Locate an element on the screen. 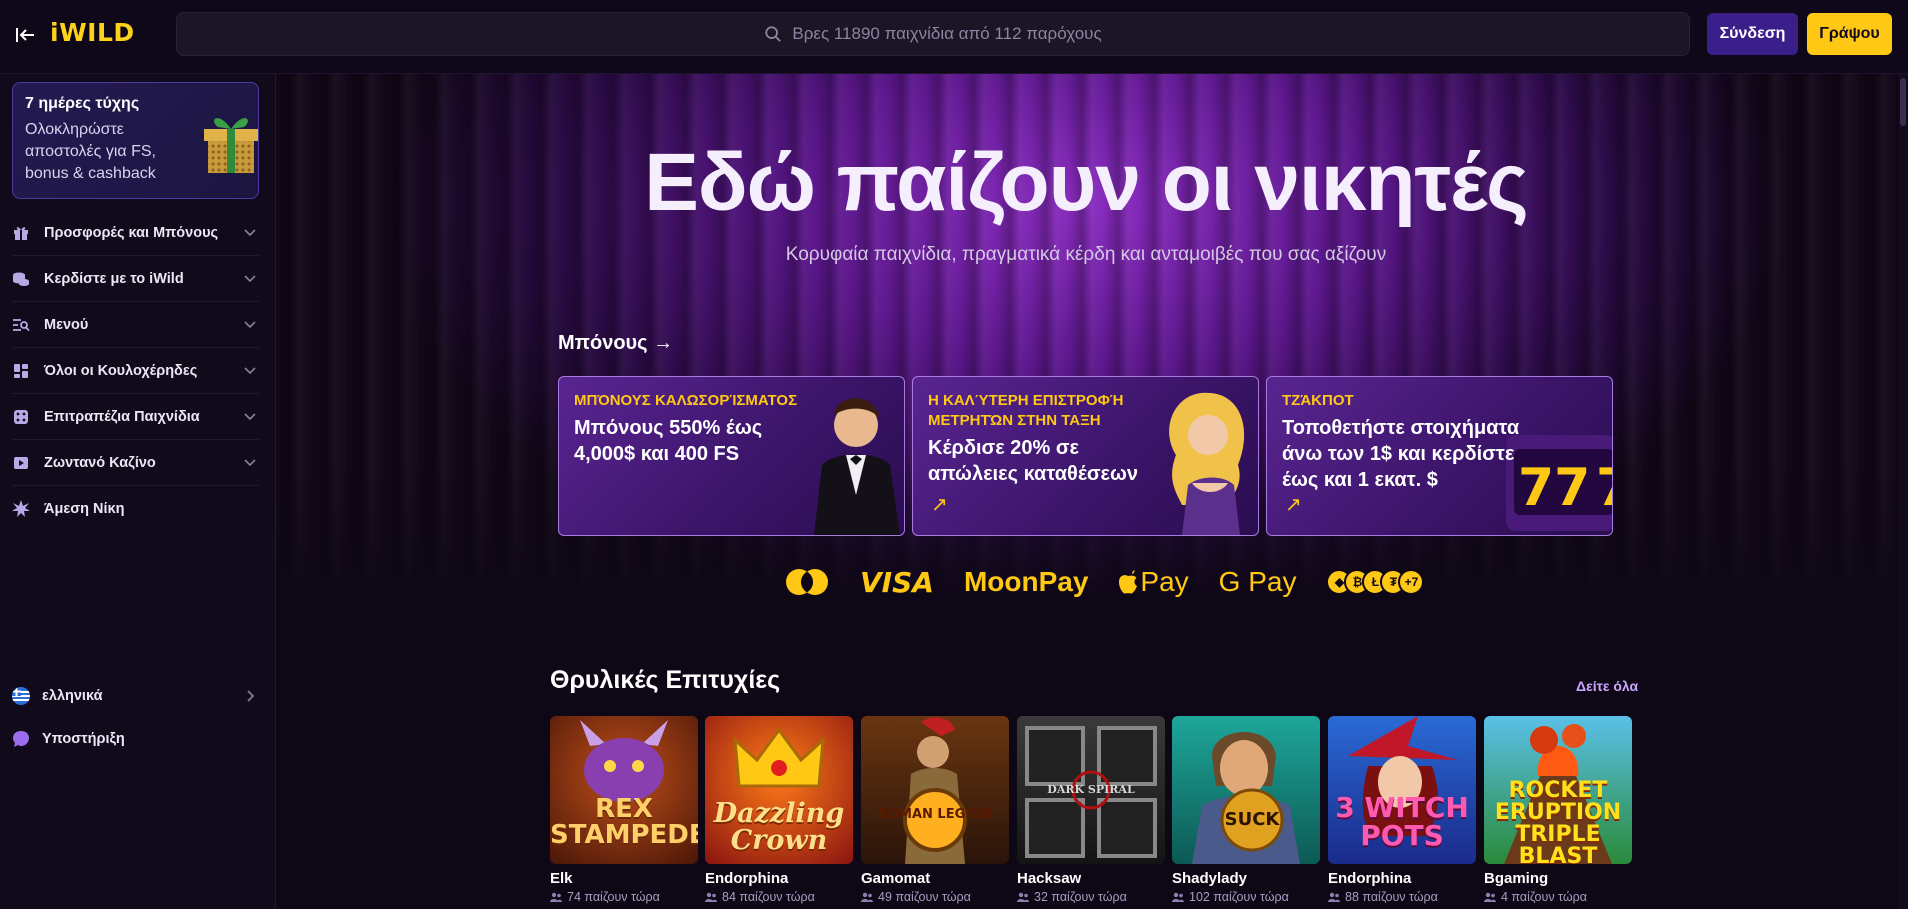 The width and height of the screenshot is (1908, 909). scrollbar-thumb is located at coordinates (1903, 102).